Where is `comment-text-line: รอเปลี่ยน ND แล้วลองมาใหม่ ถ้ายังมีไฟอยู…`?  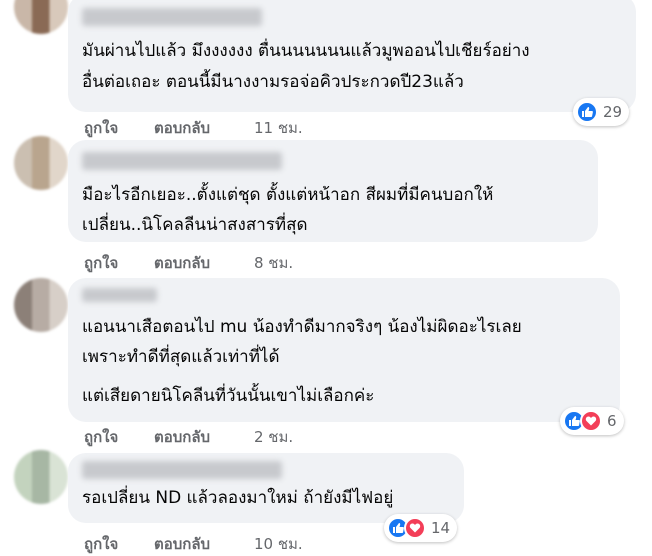
comment-text-line: รอเปลี่ยน ND แล้วลองมาใหม่ ถ้ายังมีไฟอยู… is located at coordinates (238, 498).